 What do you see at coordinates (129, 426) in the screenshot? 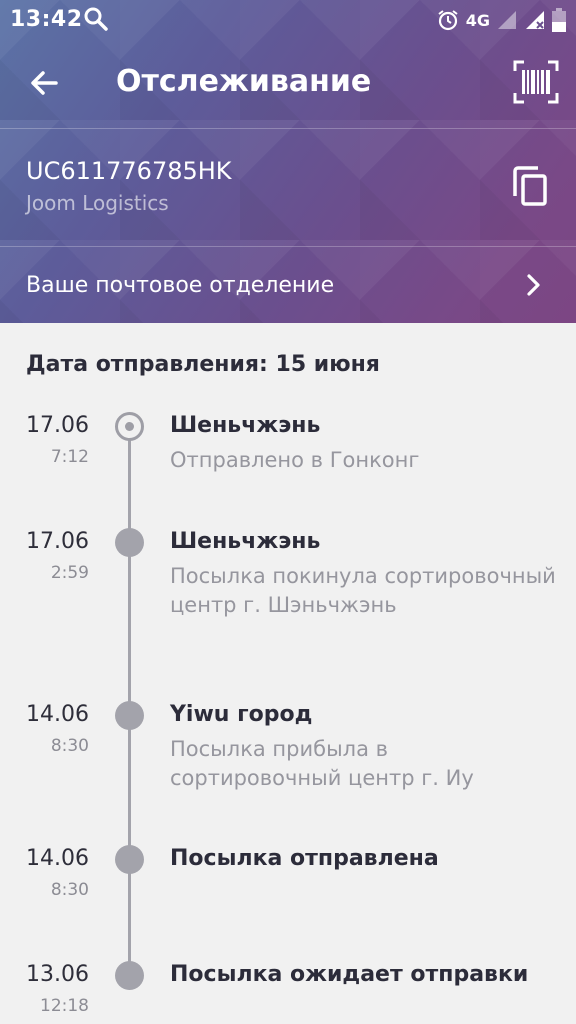
I see `current-location-dot-icon` at bounding box center [129, 426].